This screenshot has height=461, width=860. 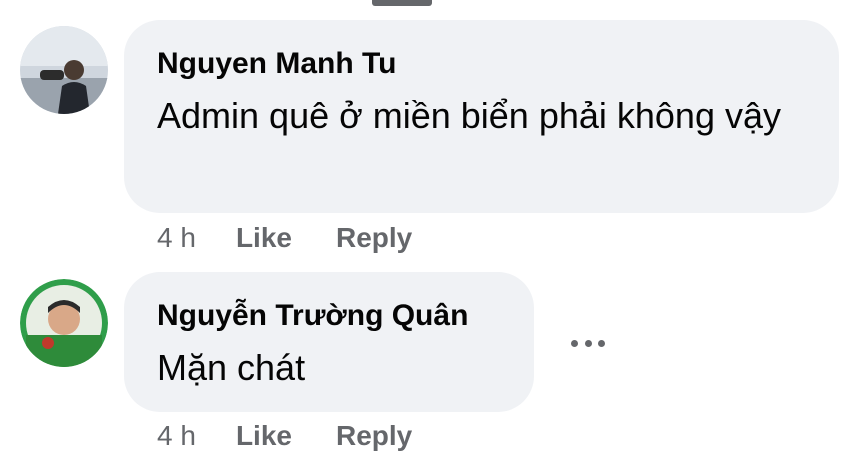 I want to click on comment-text: Mặn chát, so click(x=231, y=367).